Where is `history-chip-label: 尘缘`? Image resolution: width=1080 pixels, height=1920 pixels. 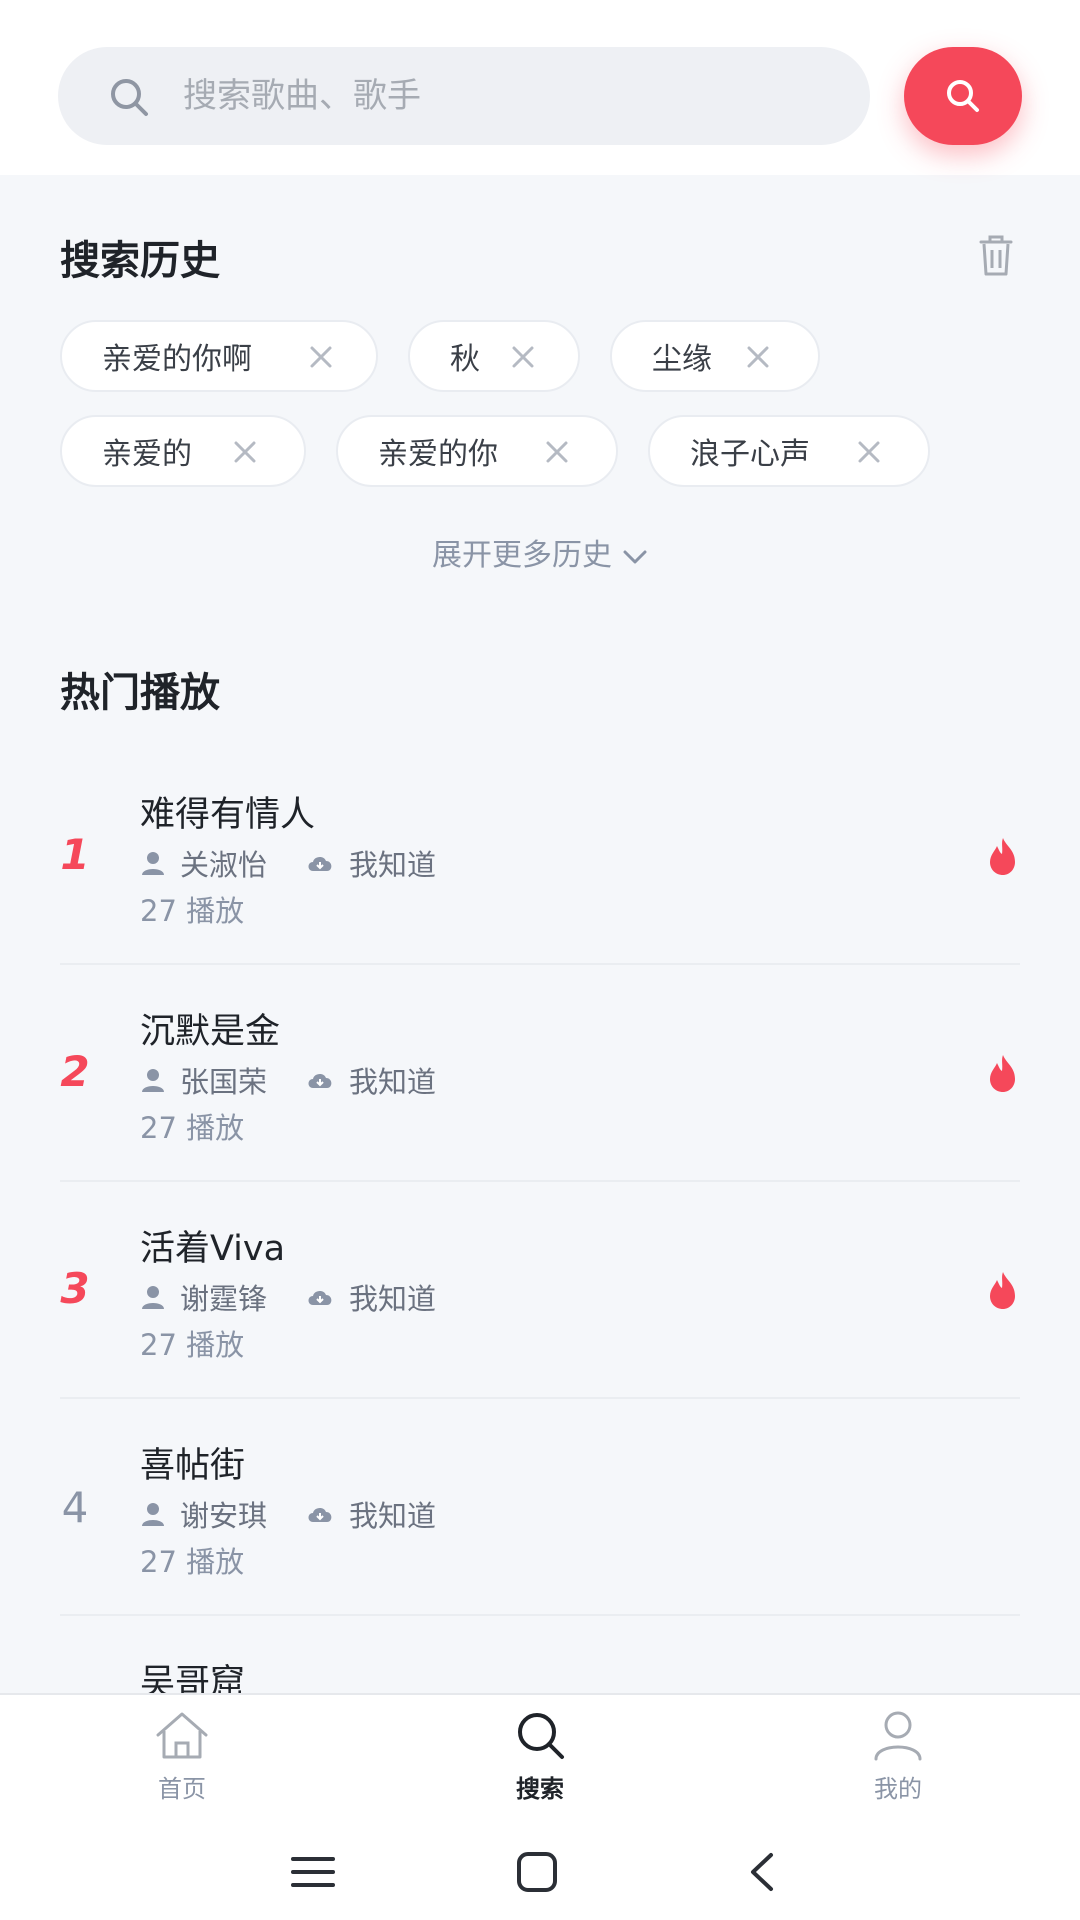
history-chip-label: 尘缘 is located at coordinates (682, 359).